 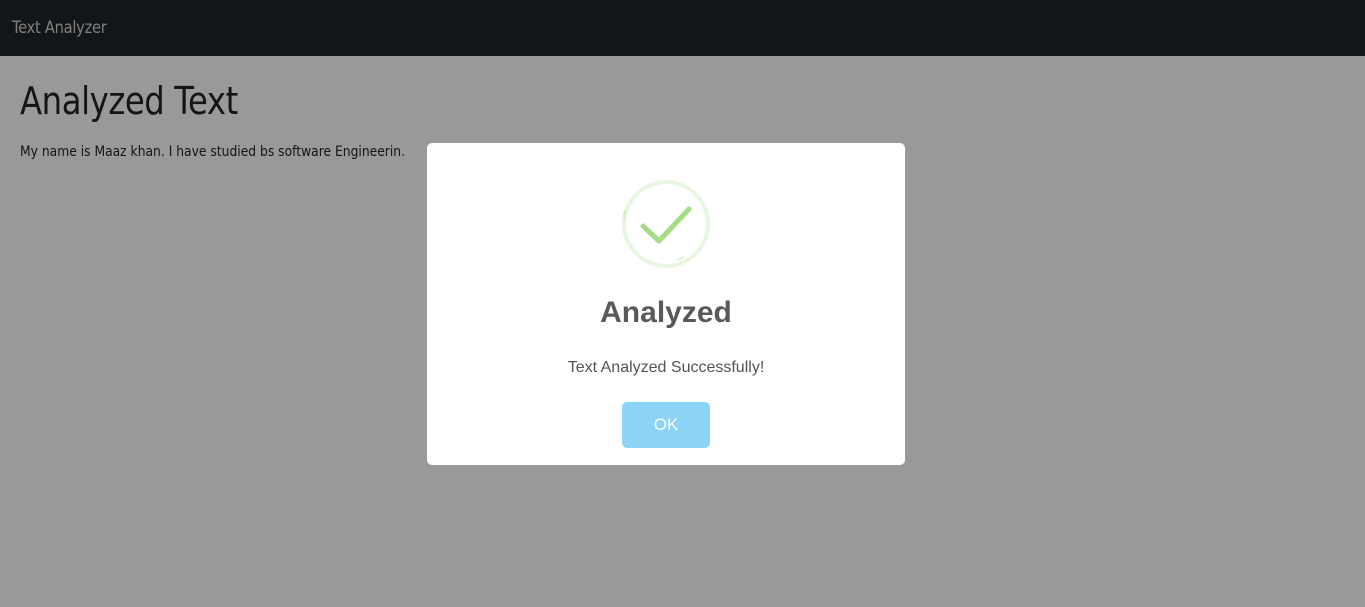 I want to click on success-check-icon, so click(x=666, y=224).